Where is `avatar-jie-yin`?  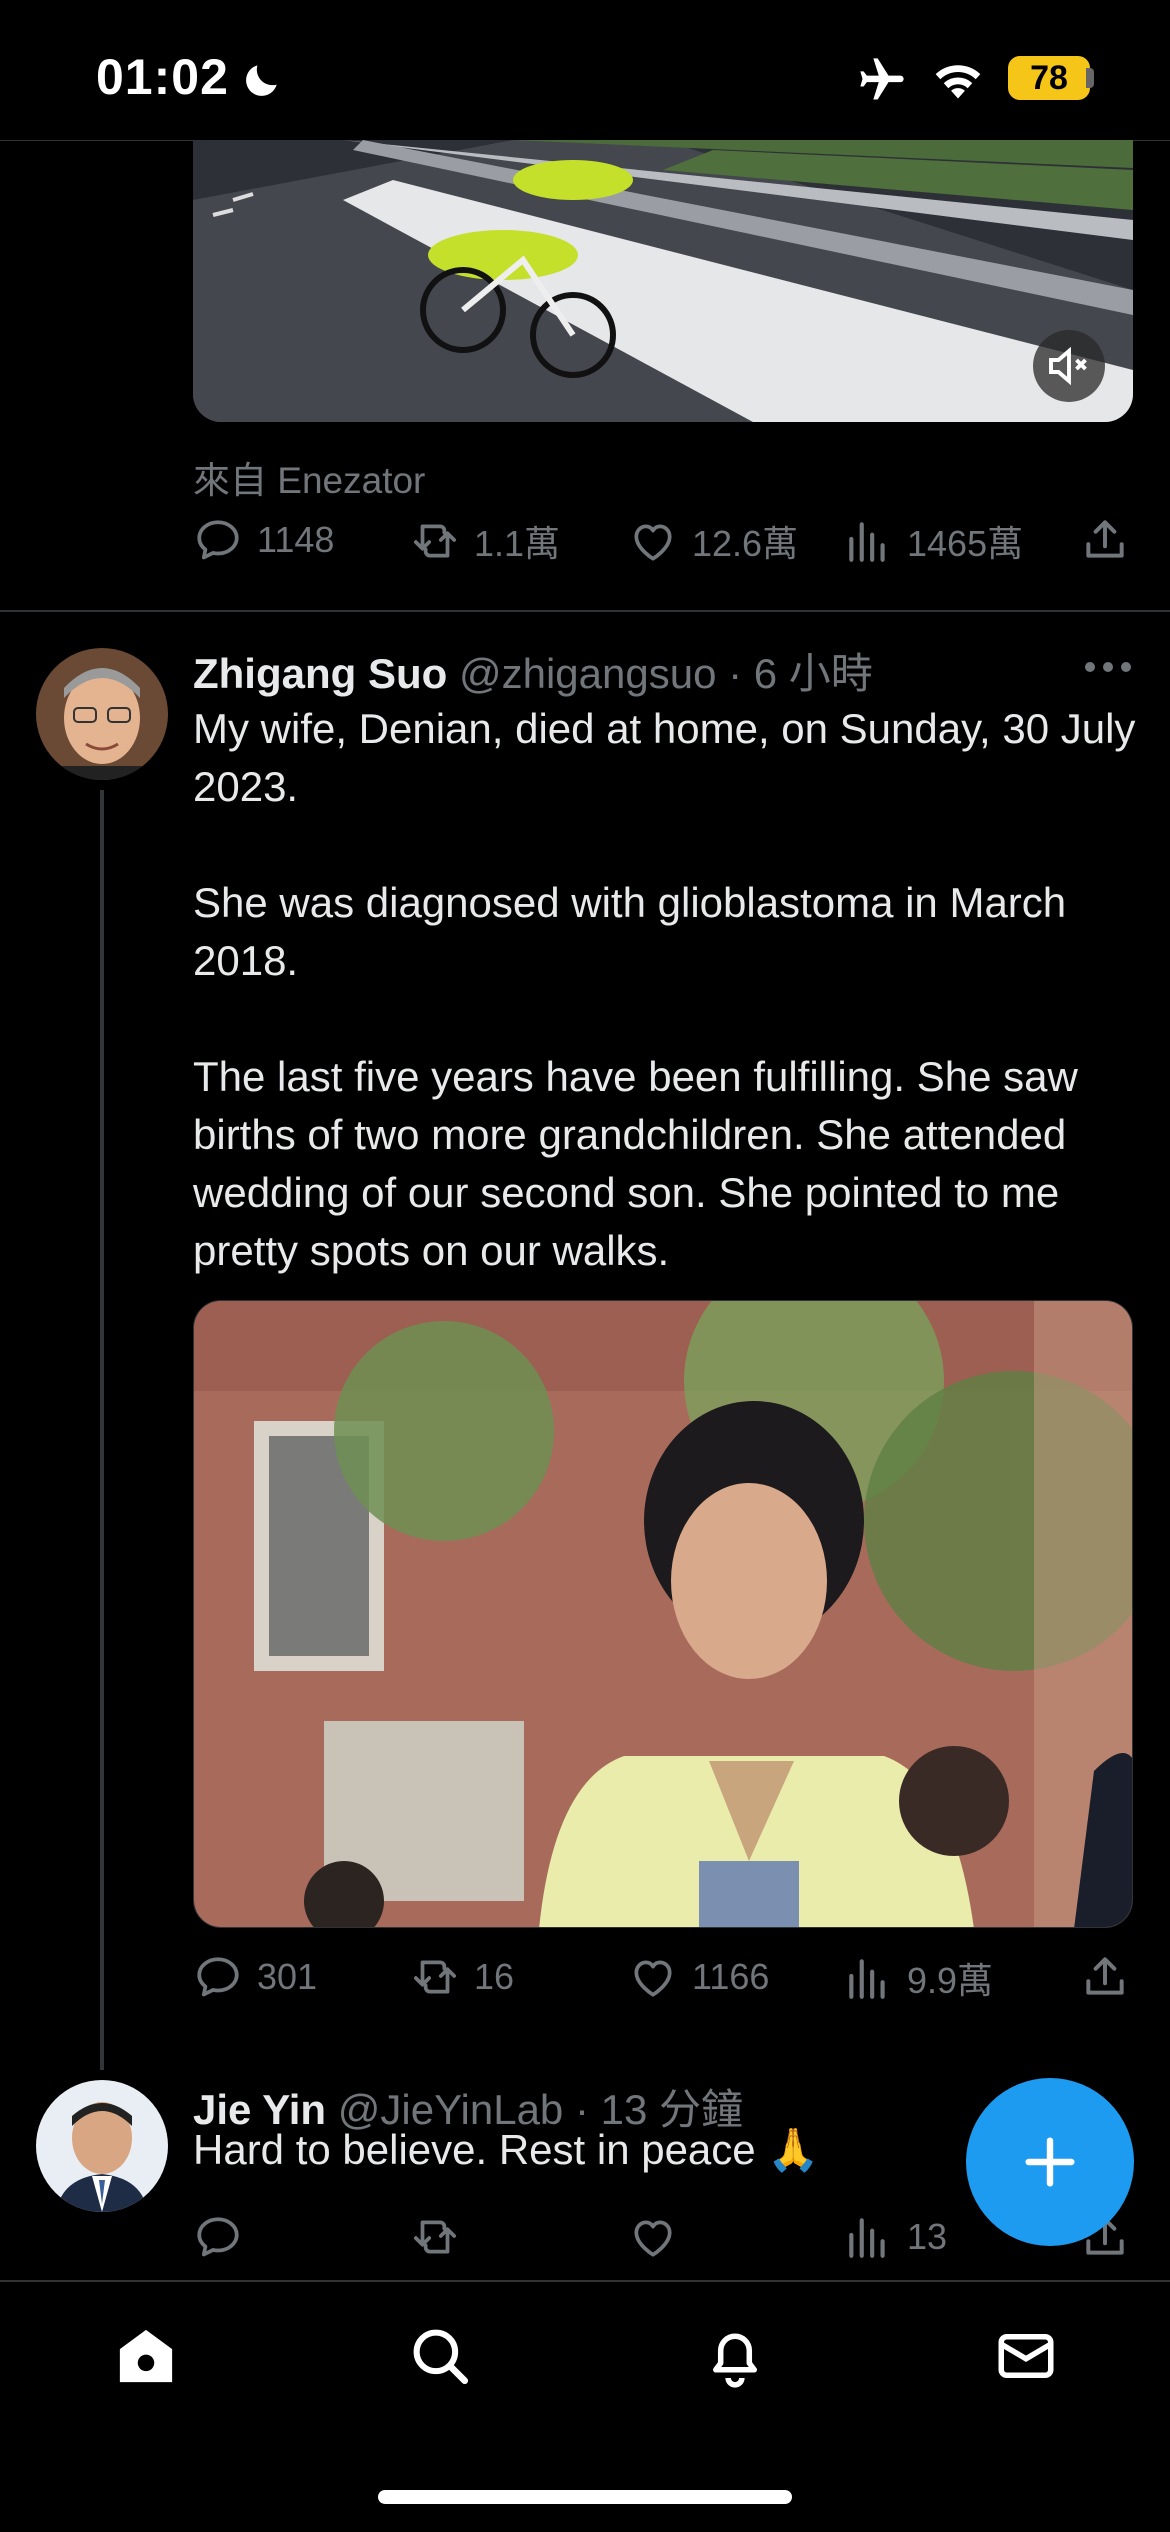 avatar-jie-yin is located at coordinates (102, 2146).